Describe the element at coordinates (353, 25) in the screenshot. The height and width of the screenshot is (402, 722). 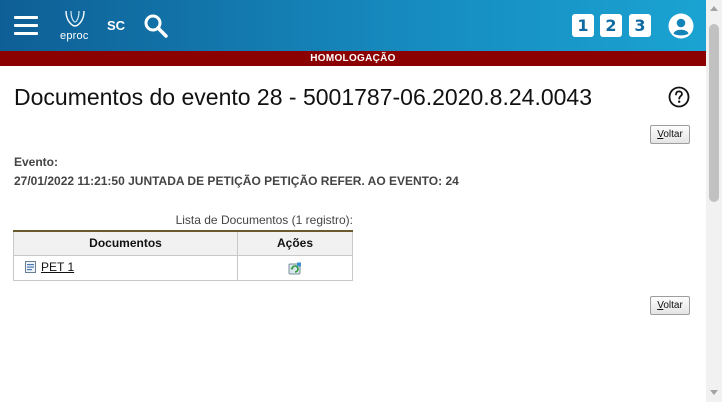
I see `top-bar: eproc SC 1 2 3` at that location.